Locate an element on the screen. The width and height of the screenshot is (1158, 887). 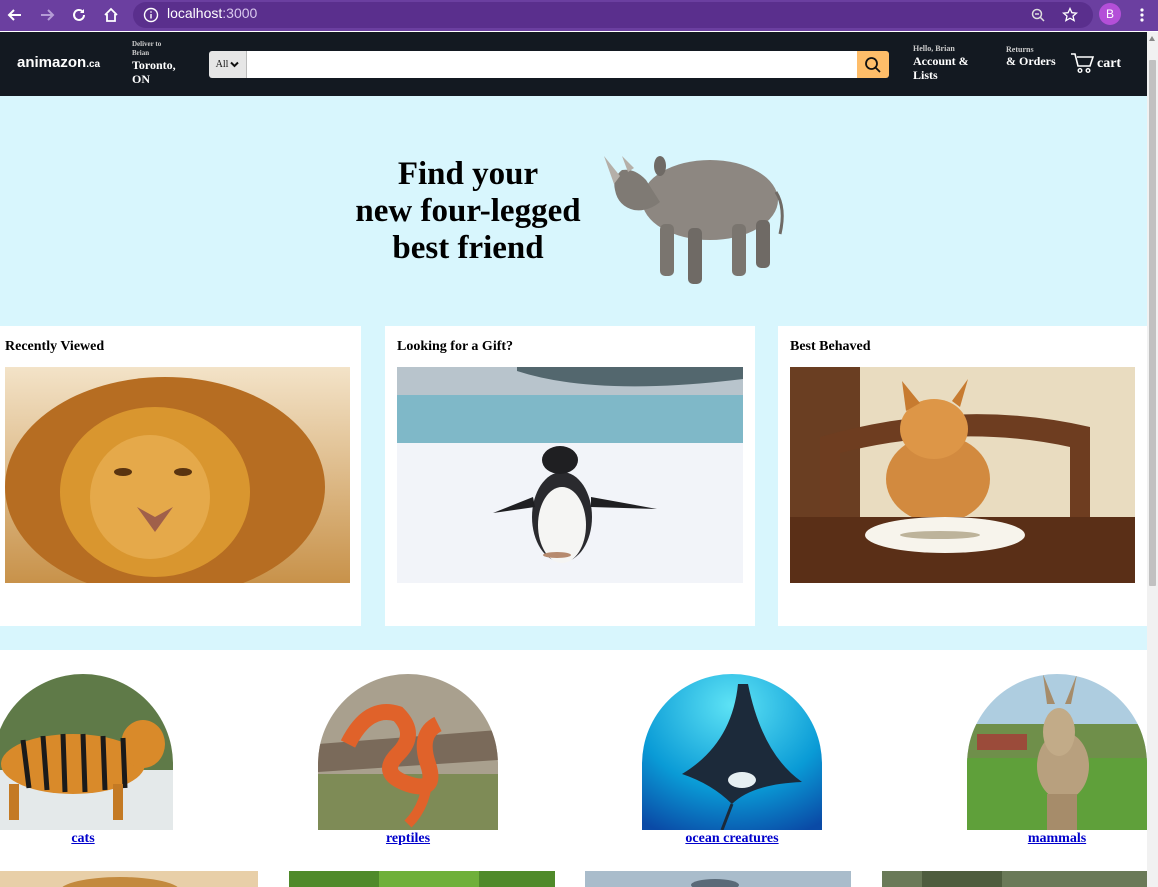
deliver-to-label: Deliver to Brian is located at coordinates (147, 48).